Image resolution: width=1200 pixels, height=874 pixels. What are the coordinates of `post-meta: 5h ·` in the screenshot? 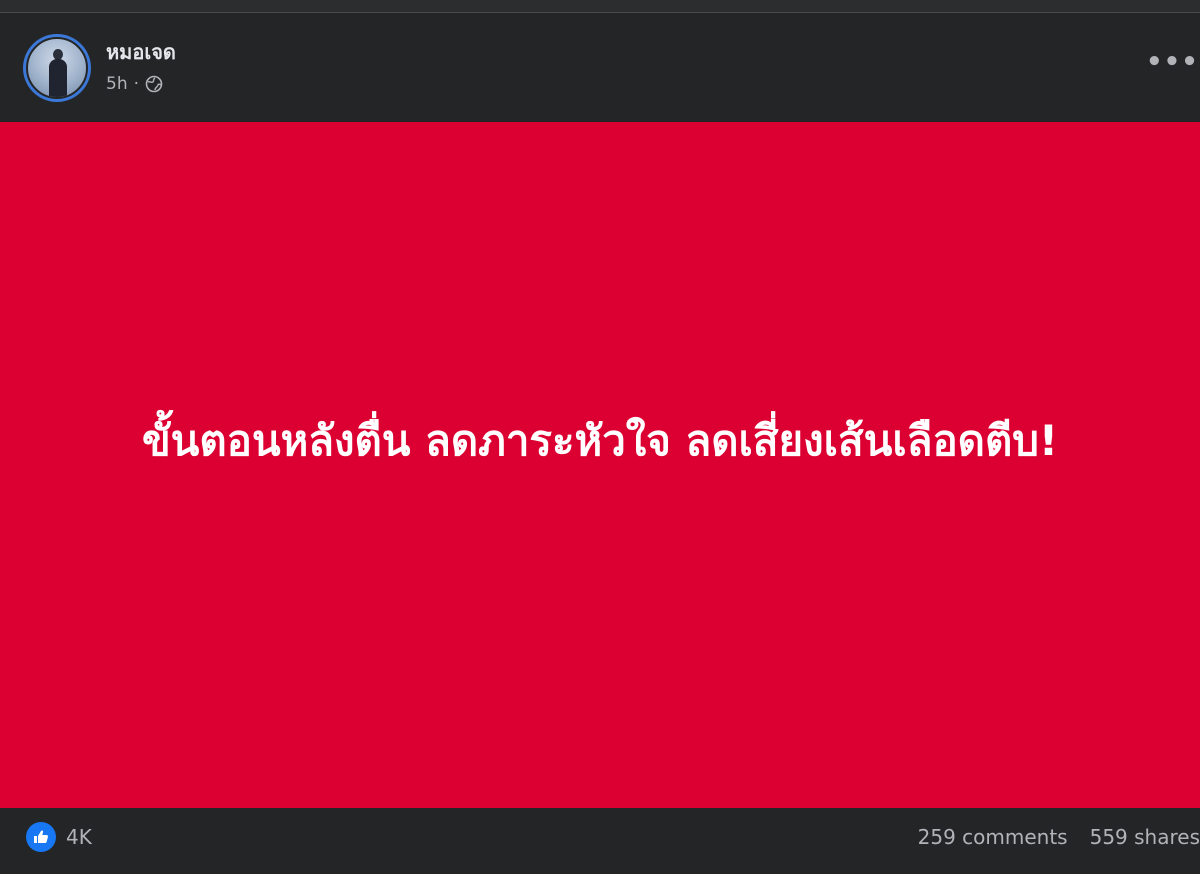 It's located at (134, 84).